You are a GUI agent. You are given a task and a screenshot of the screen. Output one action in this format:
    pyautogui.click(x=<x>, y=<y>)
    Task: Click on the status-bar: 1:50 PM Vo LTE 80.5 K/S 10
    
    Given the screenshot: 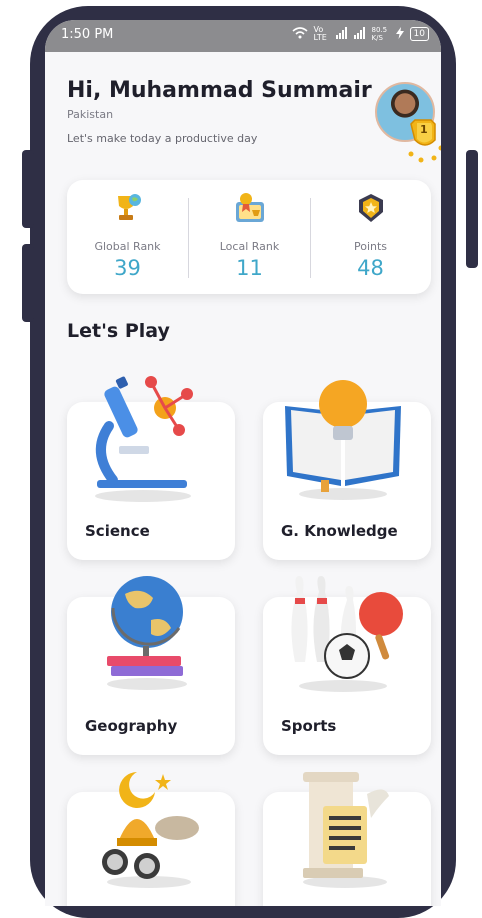 What is the action you would take?
    pyautogui.click(x=243, y=36)
    